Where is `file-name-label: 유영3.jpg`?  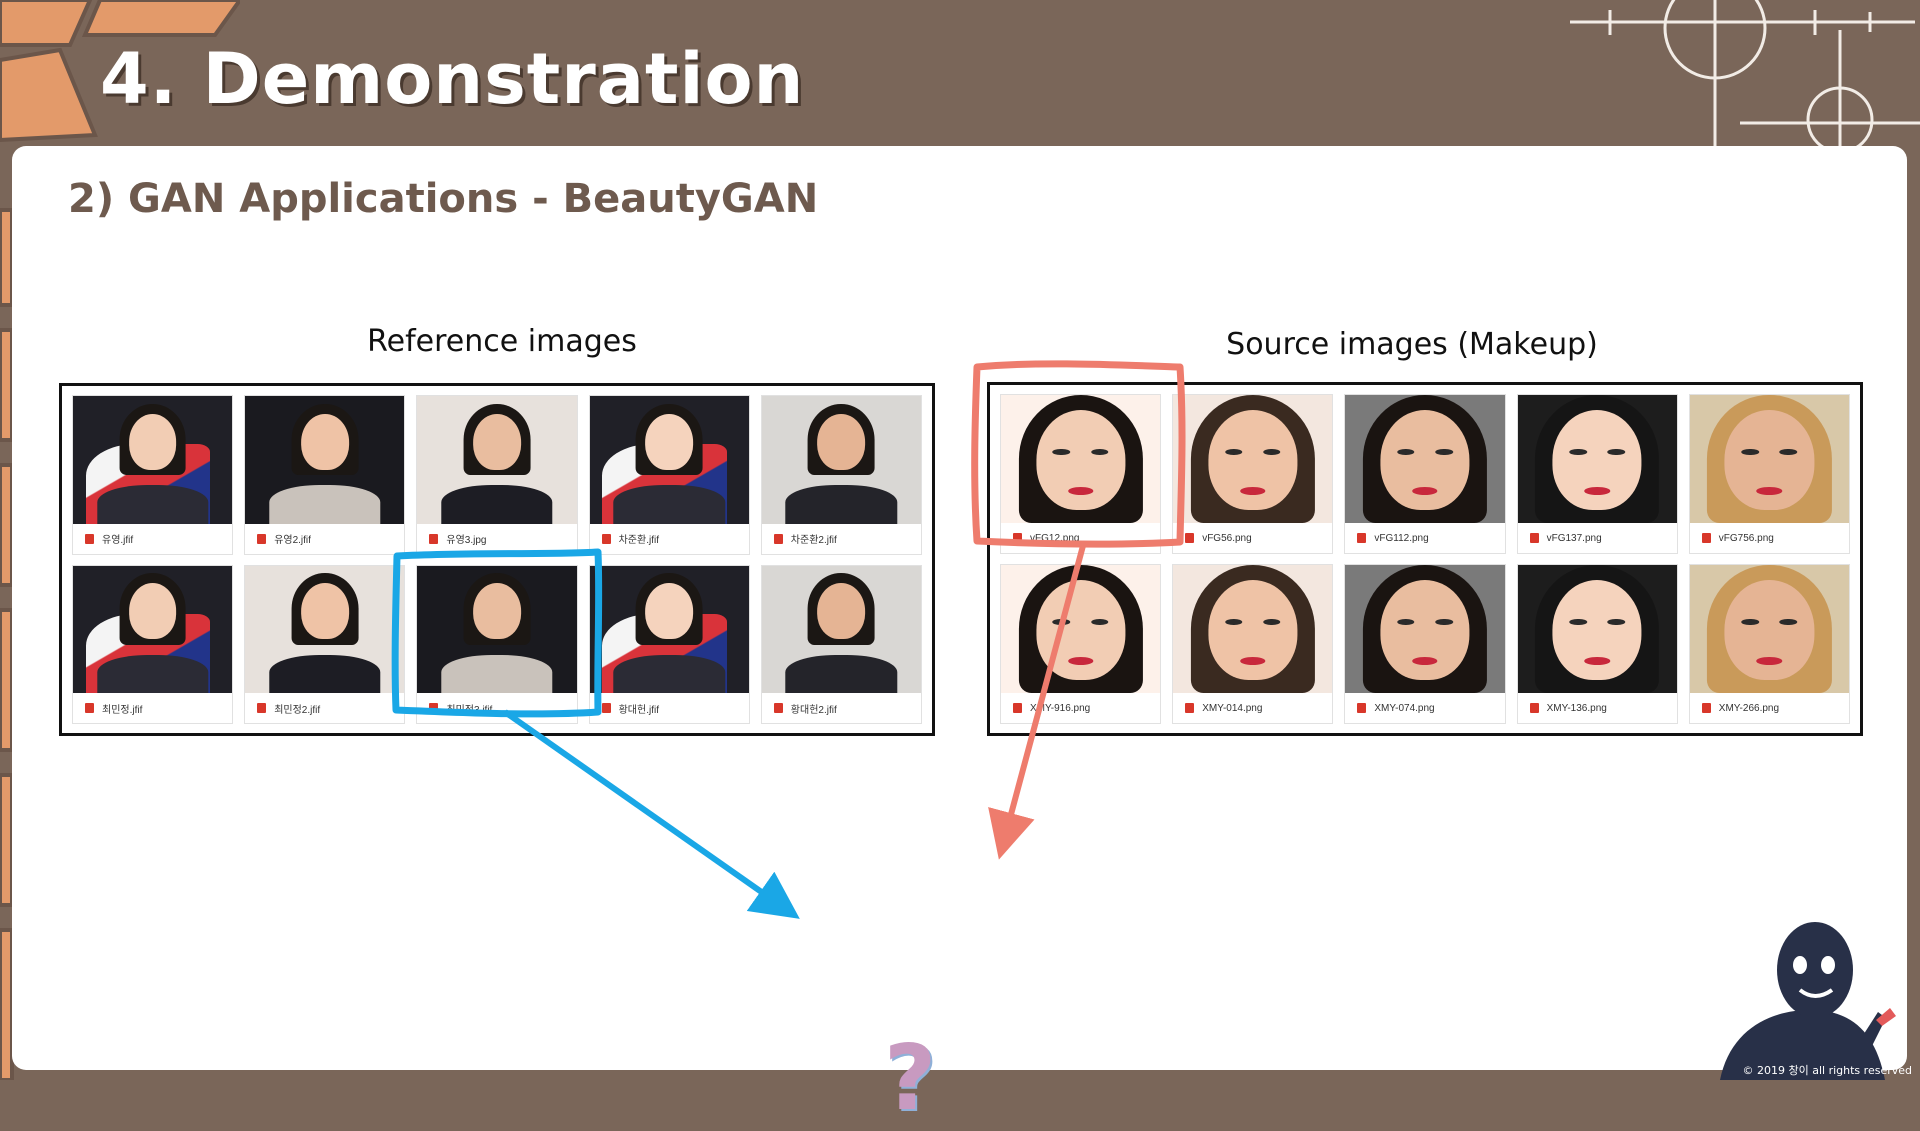
file-name-label: 유영3.jpg is located at coordinates (466, 540).